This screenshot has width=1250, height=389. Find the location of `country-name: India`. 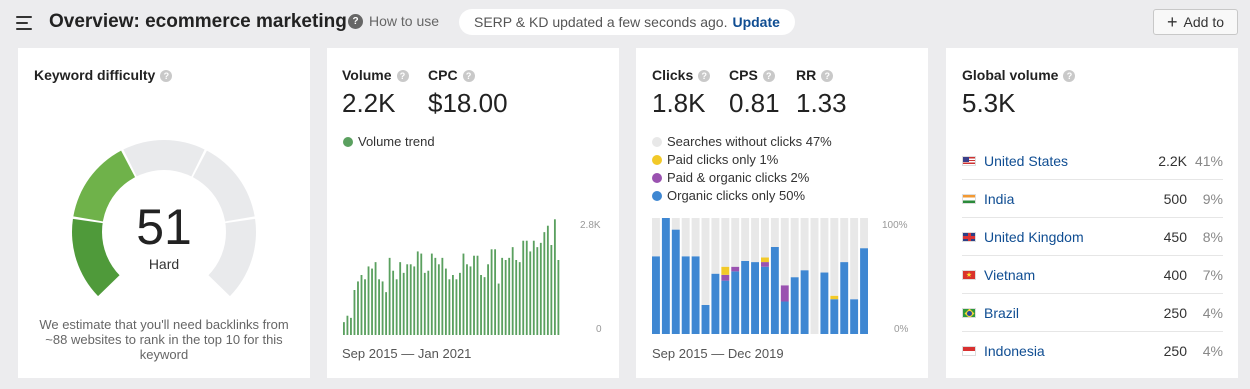

country-name: India is located at coordinates (1060, 199).